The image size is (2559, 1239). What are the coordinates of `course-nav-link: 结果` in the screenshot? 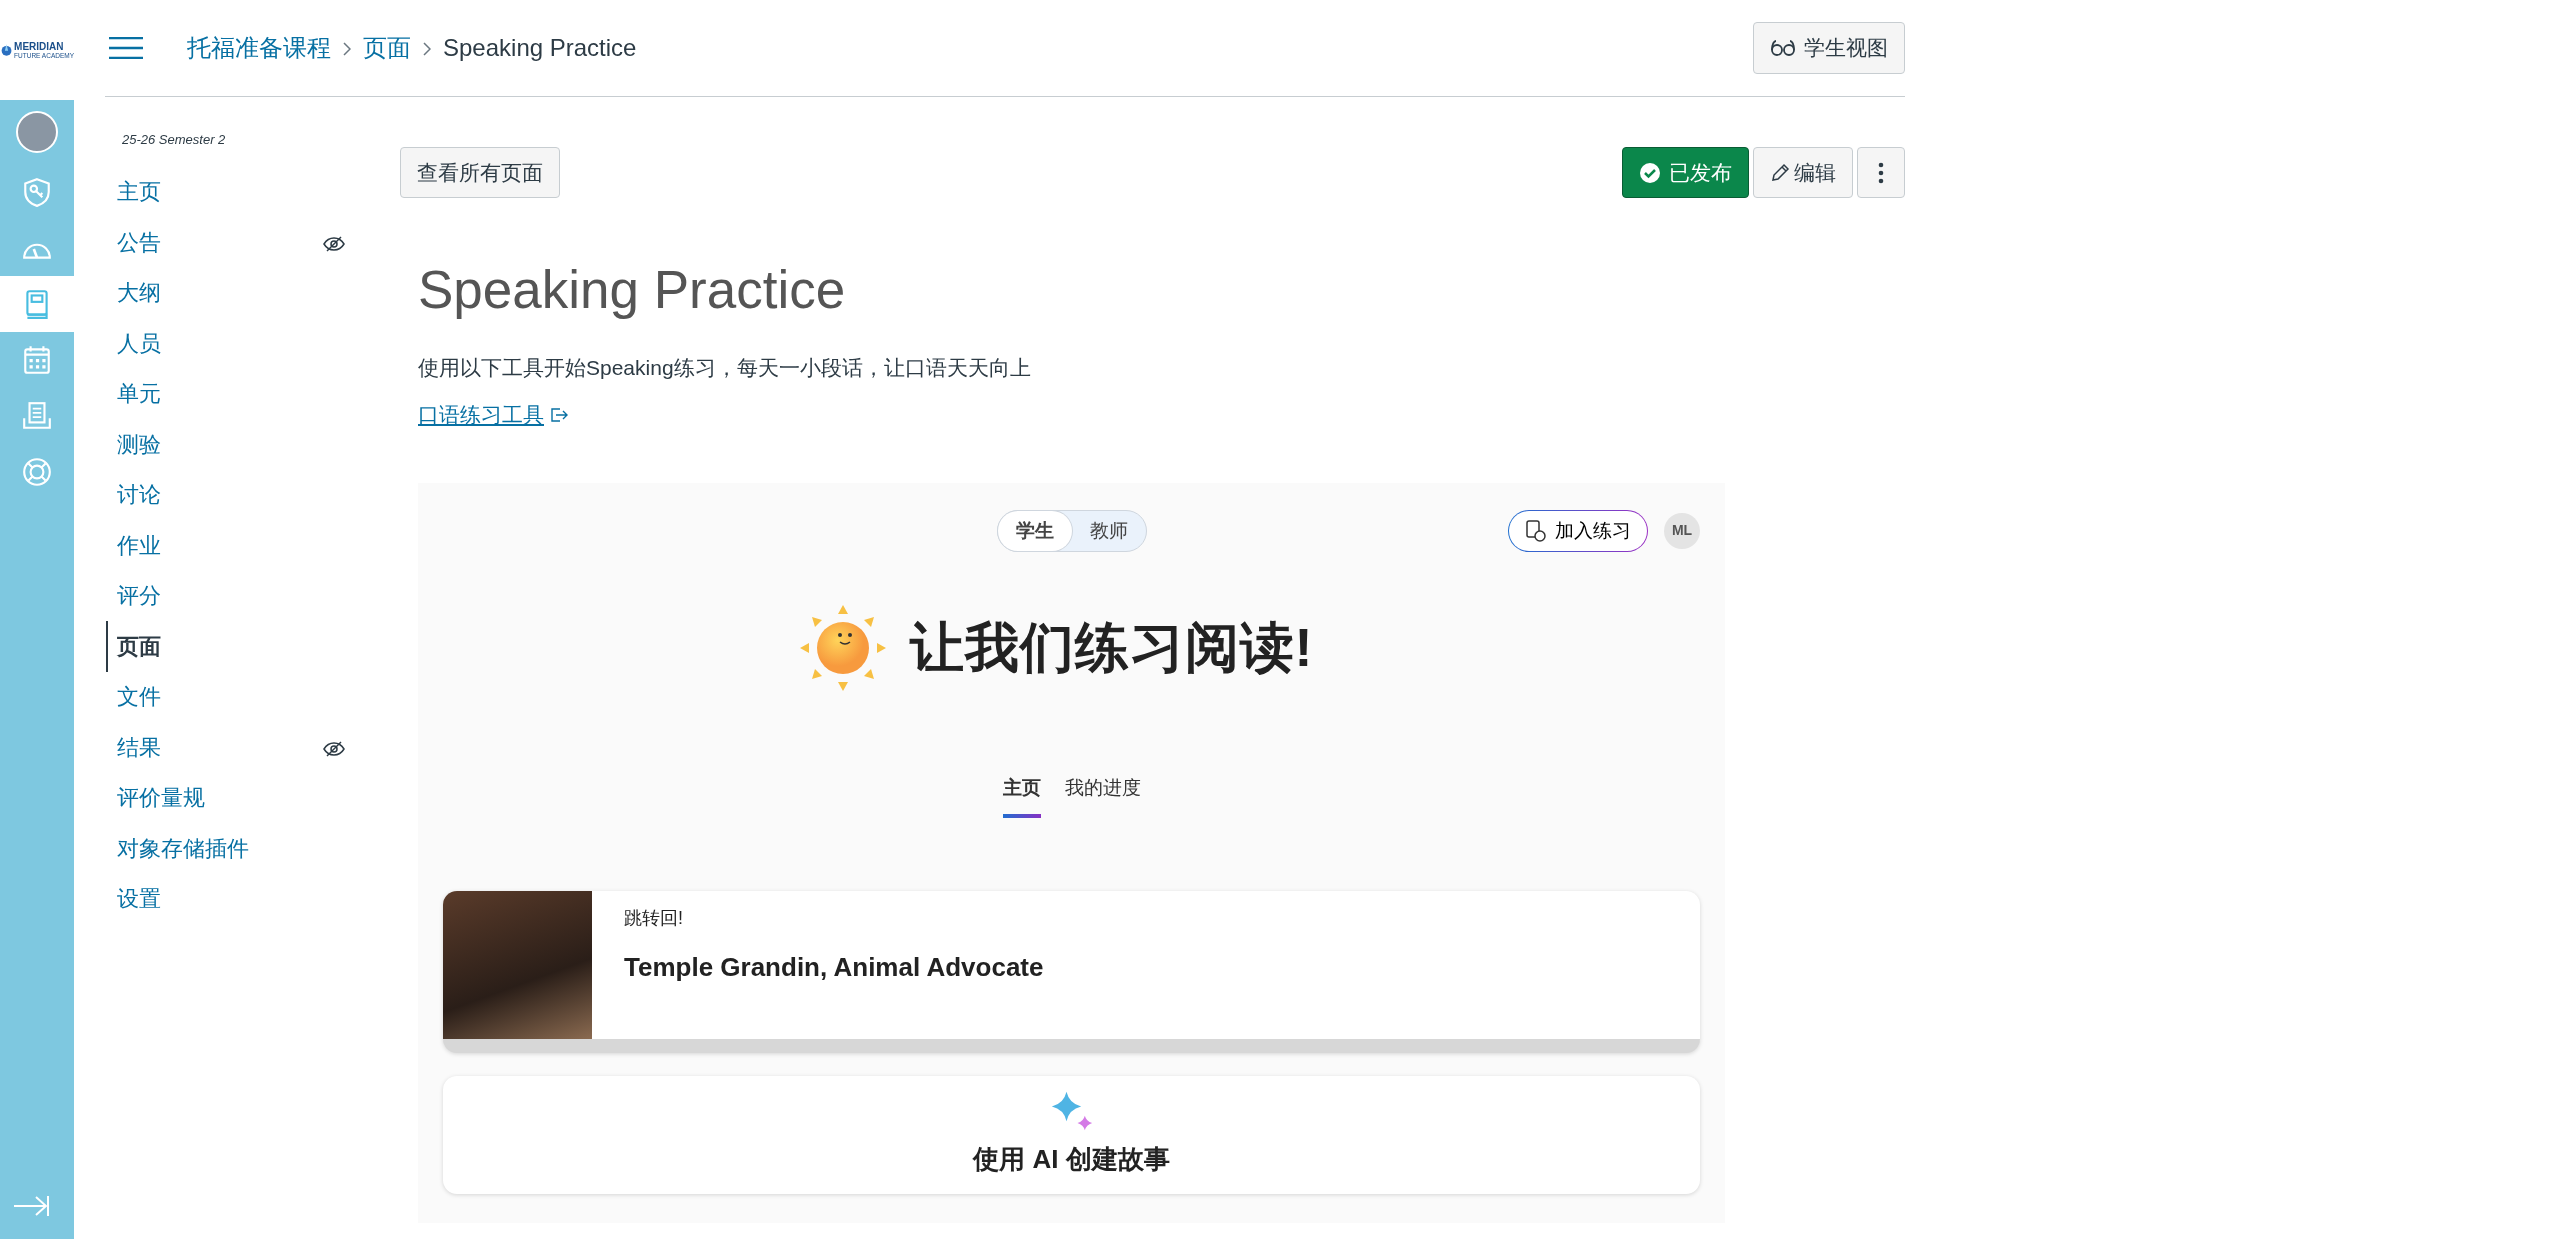 It's located at (253, 747).